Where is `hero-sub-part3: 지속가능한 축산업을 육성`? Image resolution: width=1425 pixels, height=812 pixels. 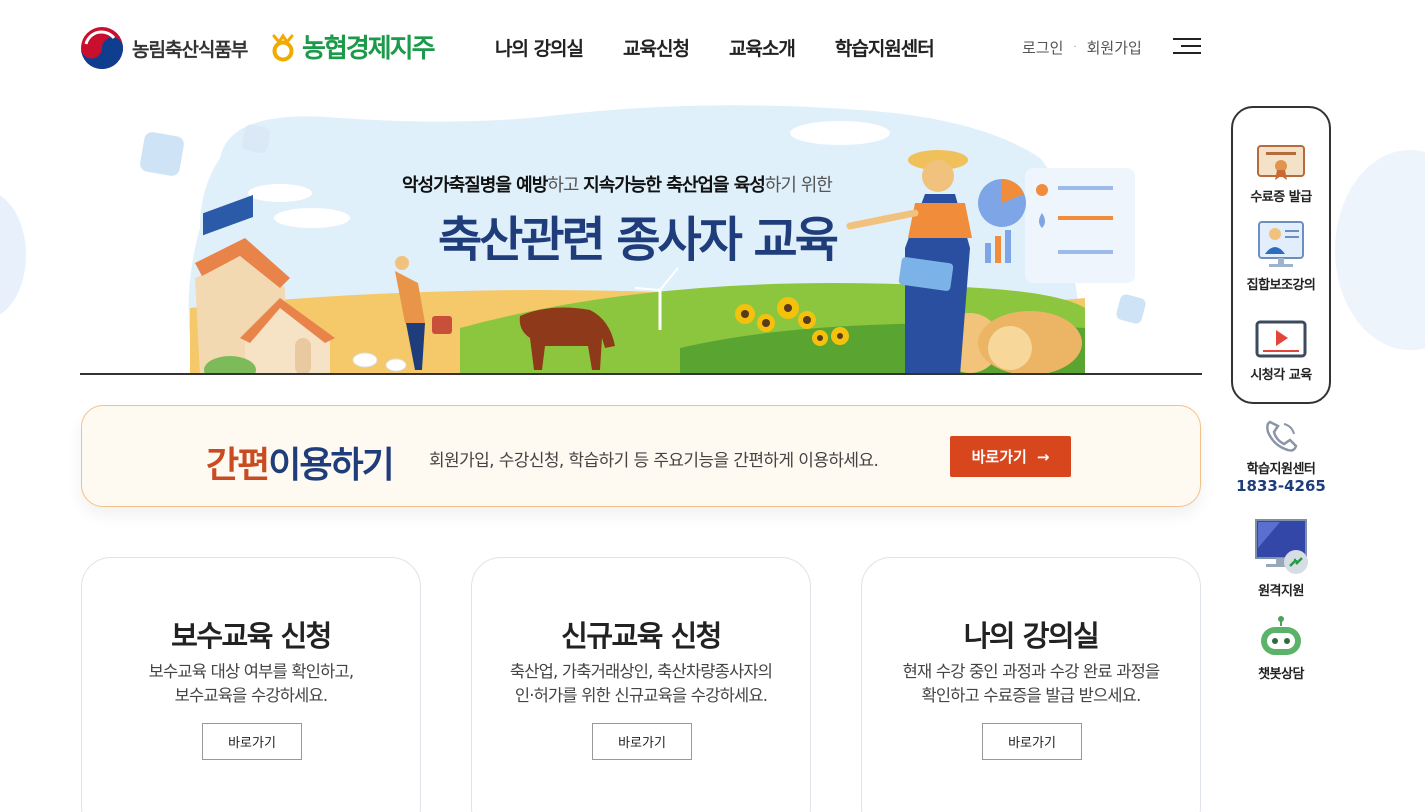 hero-sub-part3: 지속가능한 축산업을 육성 is located at coordinates (674, 185).